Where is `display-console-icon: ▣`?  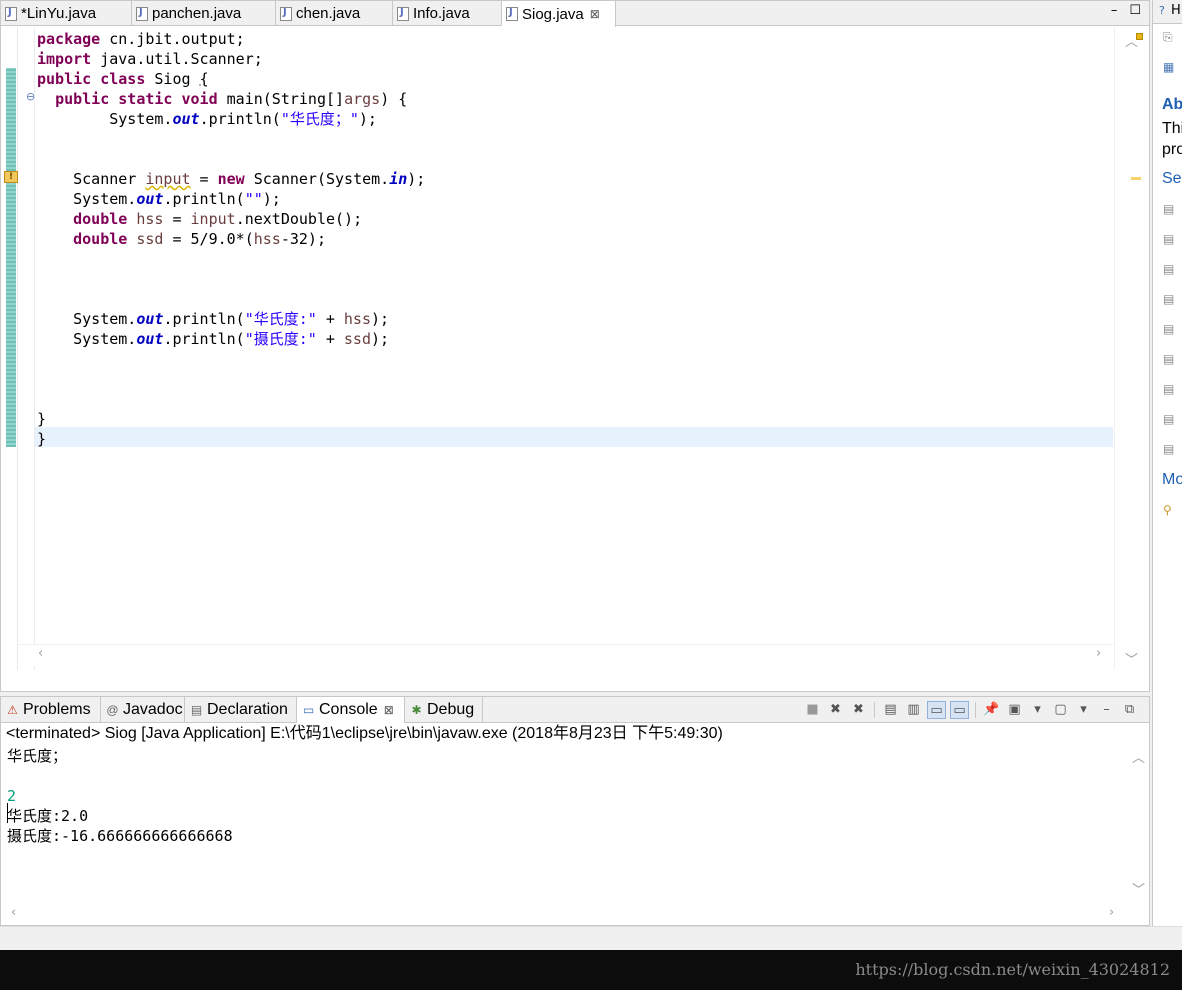
display-console-icon: ▣ is located at coordinates (1014, 710).